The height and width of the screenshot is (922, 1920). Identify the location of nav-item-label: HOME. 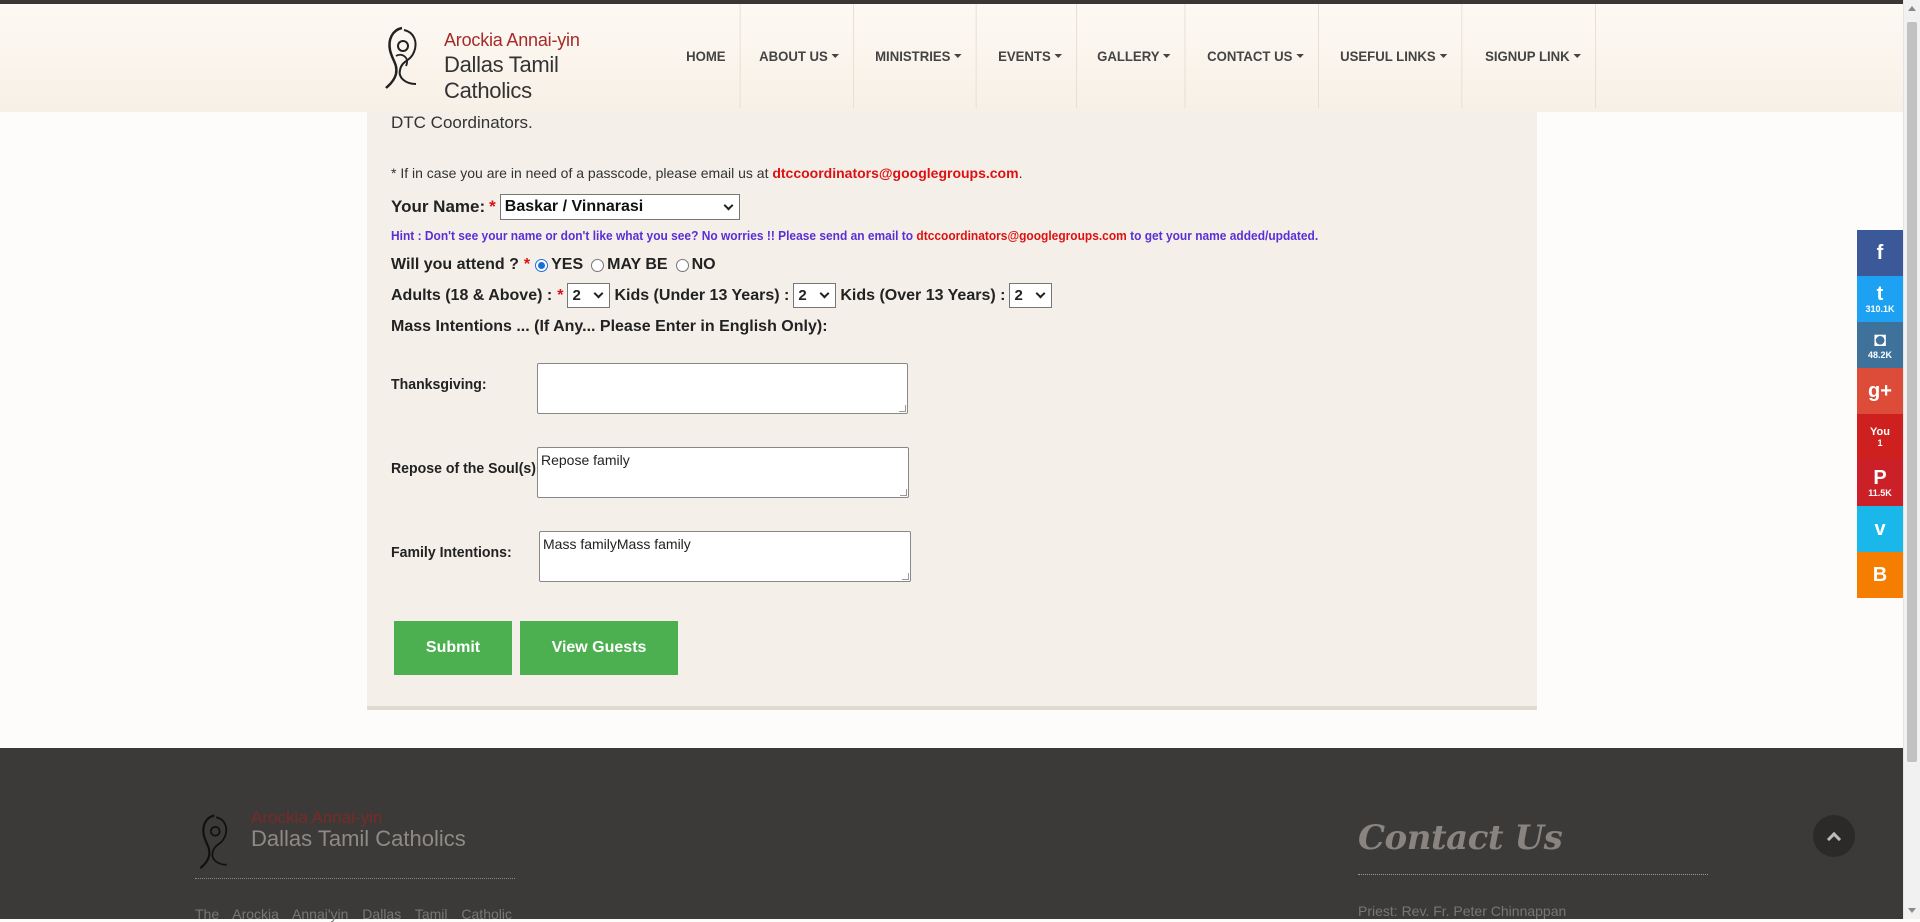
(706, 56).